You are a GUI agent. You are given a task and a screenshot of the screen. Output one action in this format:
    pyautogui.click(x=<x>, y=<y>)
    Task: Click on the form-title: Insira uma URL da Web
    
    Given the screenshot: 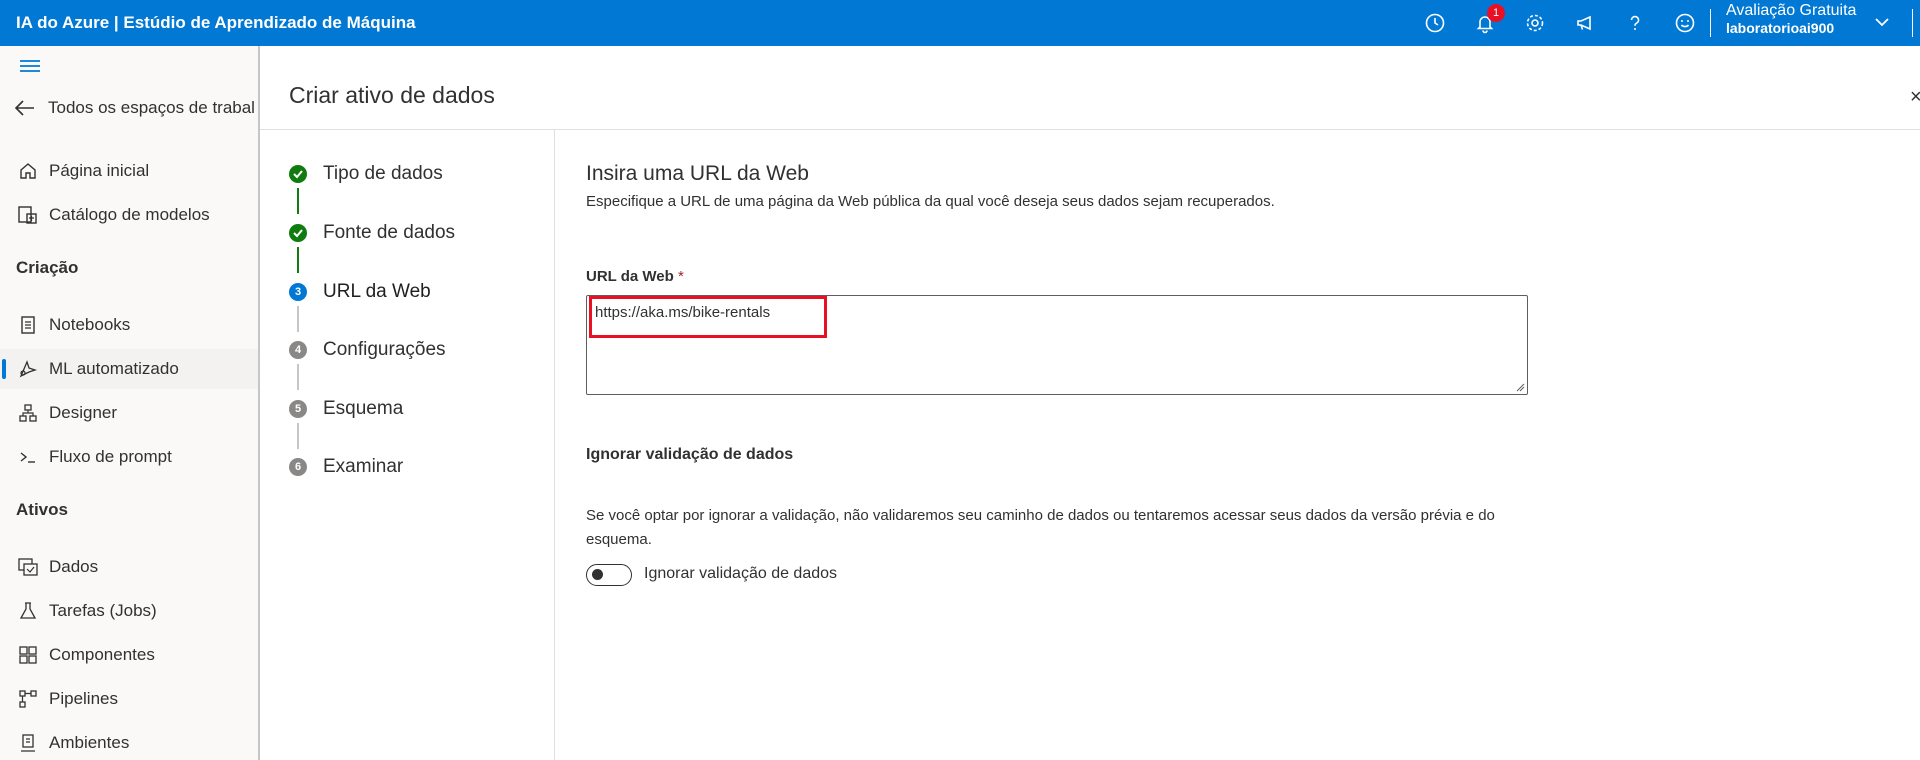 What is the action you would take?
    pyautogui.click(x=697, y=173)
    